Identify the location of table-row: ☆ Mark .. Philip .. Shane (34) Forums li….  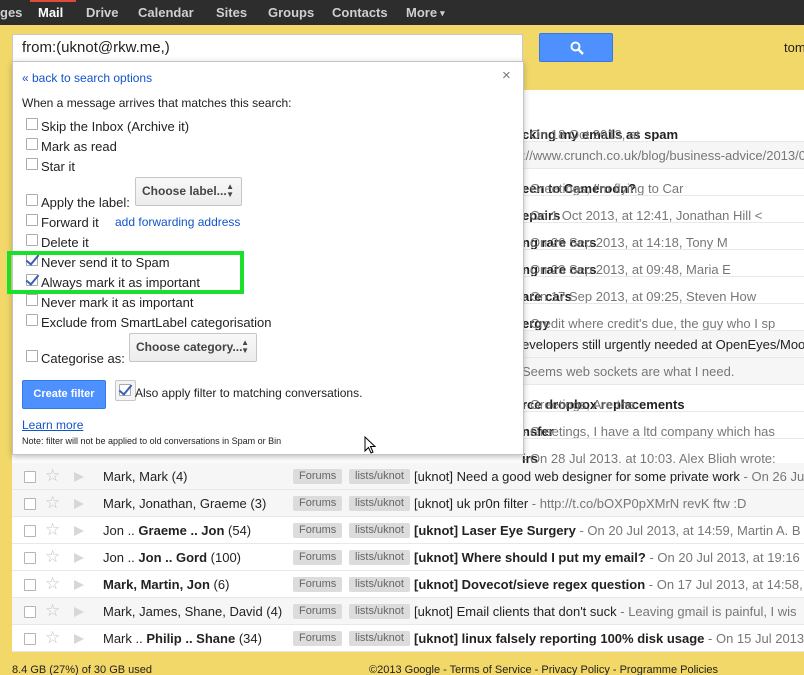
(408, 638).